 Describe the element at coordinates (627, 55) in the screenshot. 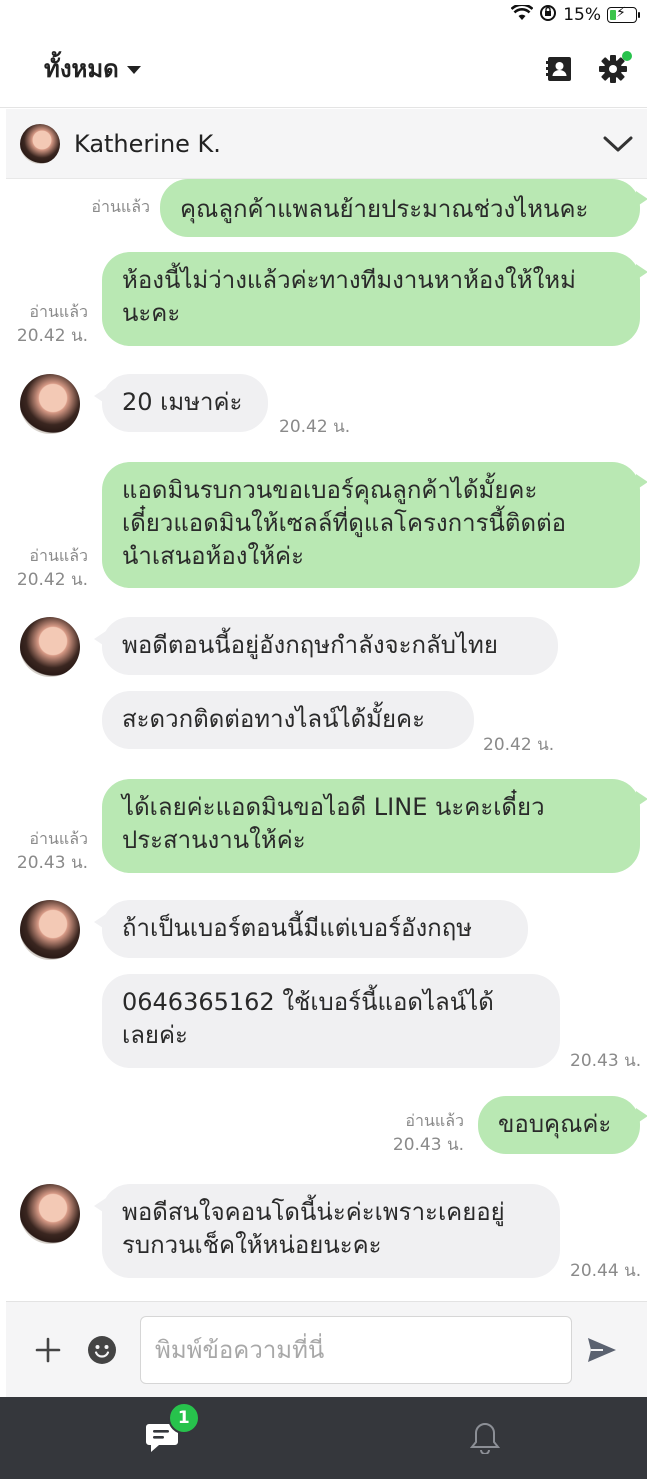

I see `settings-notification-dot` at that location.